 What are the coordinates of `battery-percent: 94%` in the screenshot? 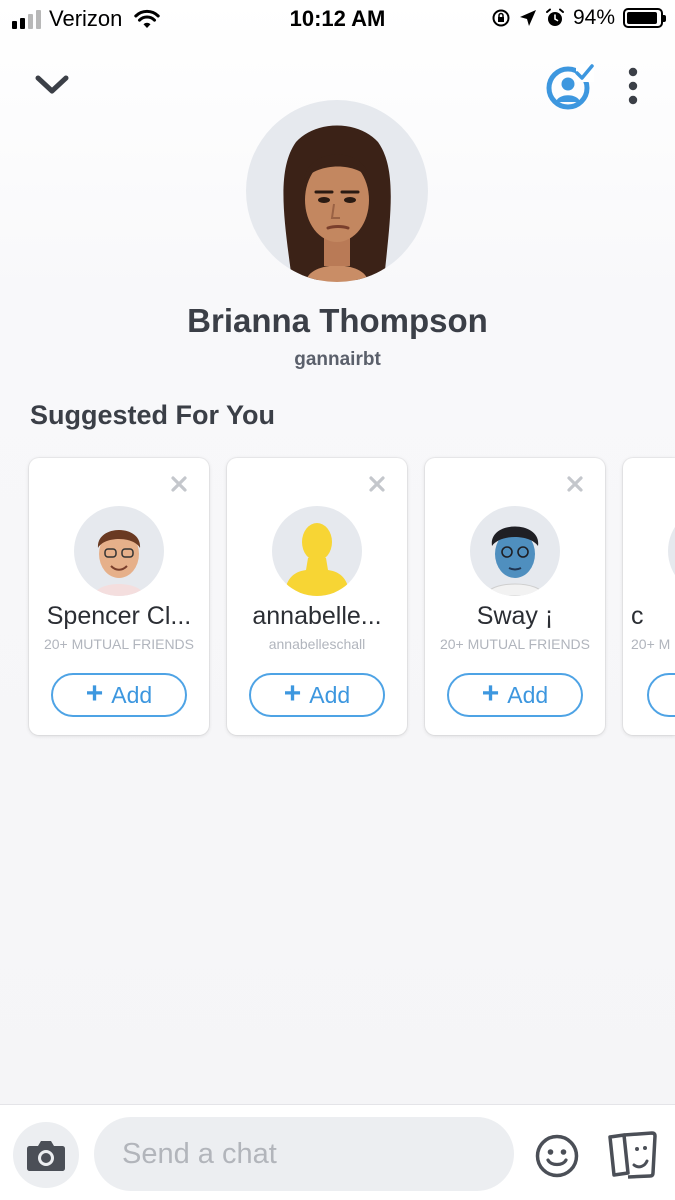 It's located at (593, 17).